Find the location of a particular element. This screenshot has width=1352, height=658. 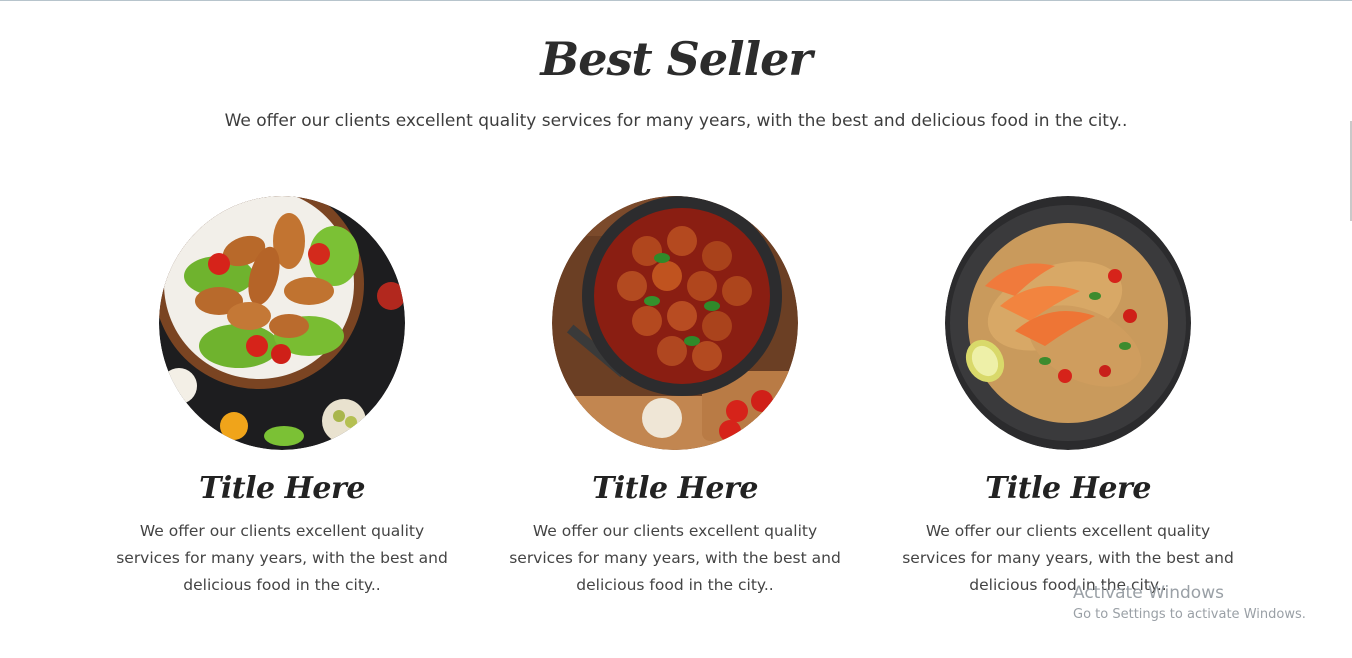

watermark-subtitle: Go to Settings to activate Windows. is located at coordinates (1189, 614).